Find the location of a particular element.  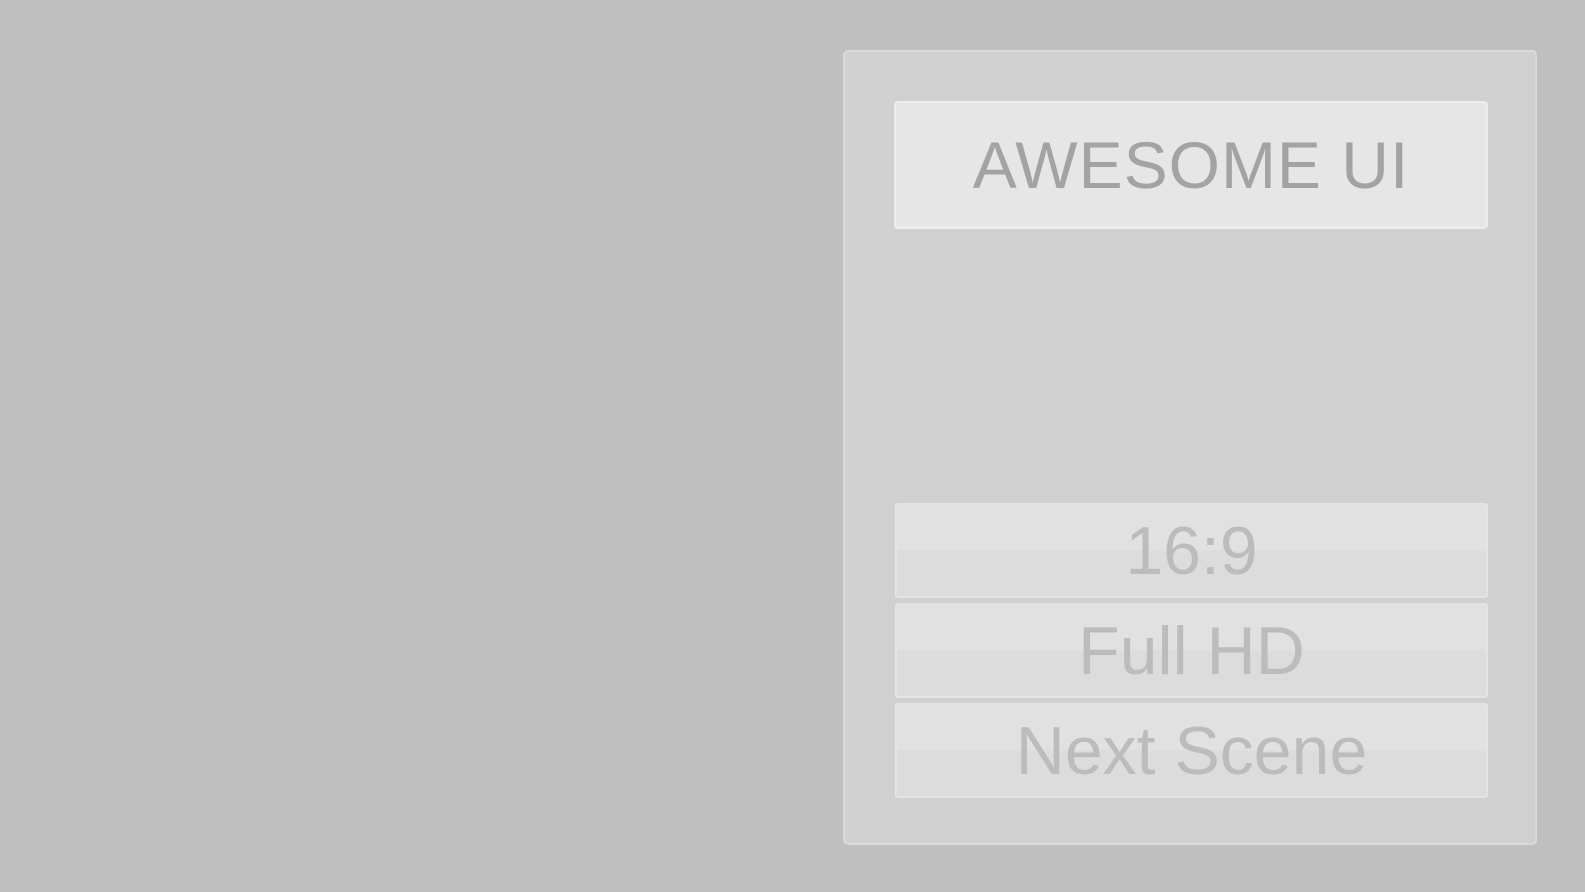

next-scene-button-label: Next Scene is located at coordinates (1191, 750).